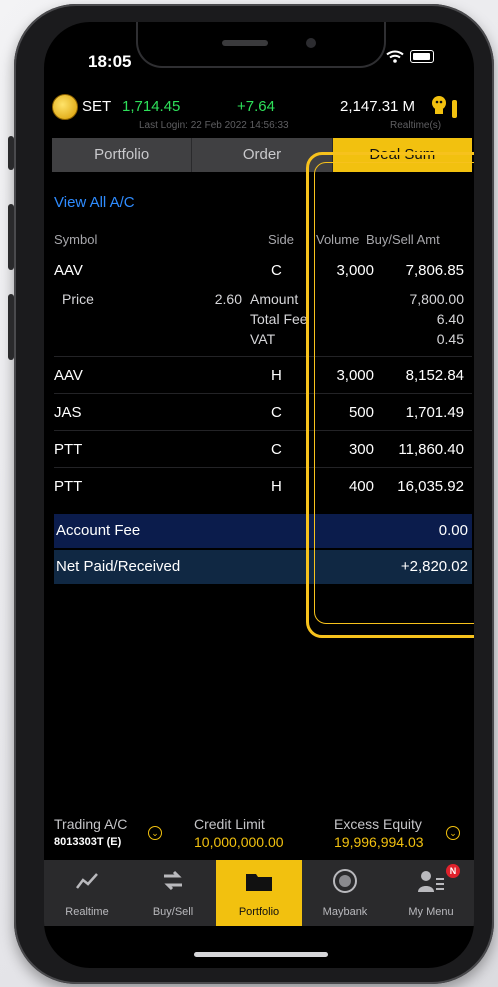 Image resolution: width=498 pixels, height=987 pixels. I want to click on status-icons, so click(410, 56).